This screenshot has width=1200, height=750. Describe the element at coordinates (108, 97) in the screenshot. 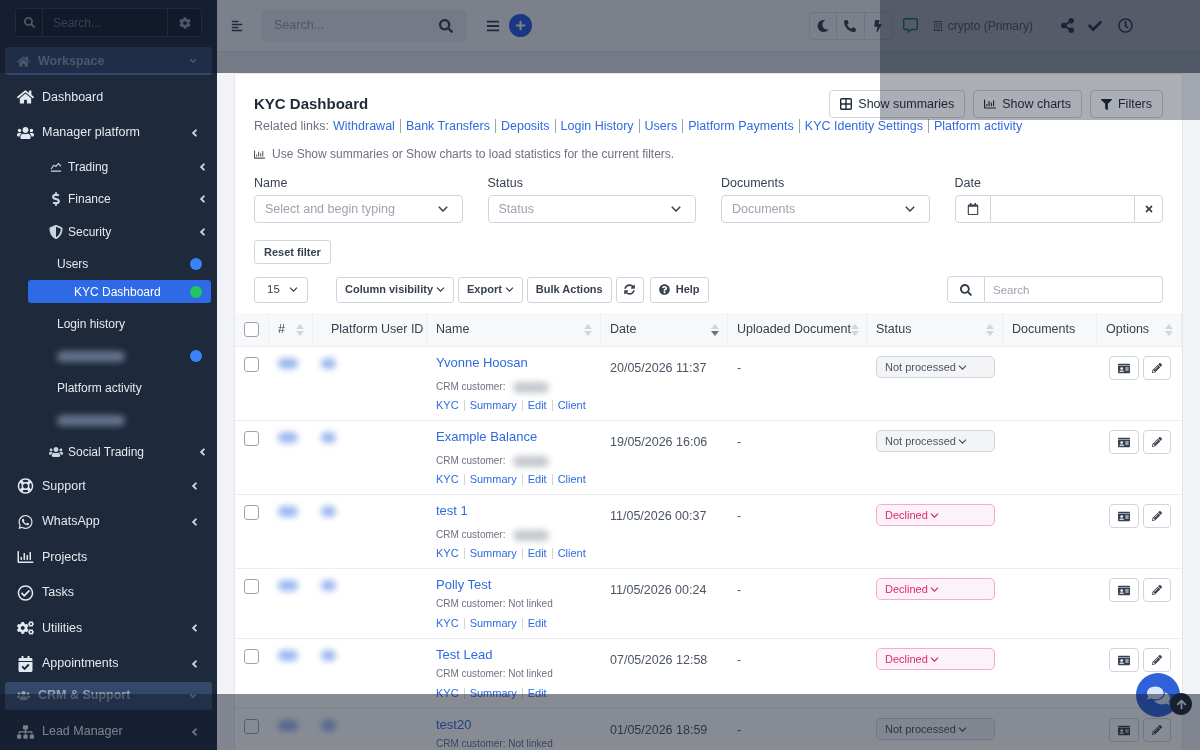

I see `sidebar-item: Dashboard` at that location.